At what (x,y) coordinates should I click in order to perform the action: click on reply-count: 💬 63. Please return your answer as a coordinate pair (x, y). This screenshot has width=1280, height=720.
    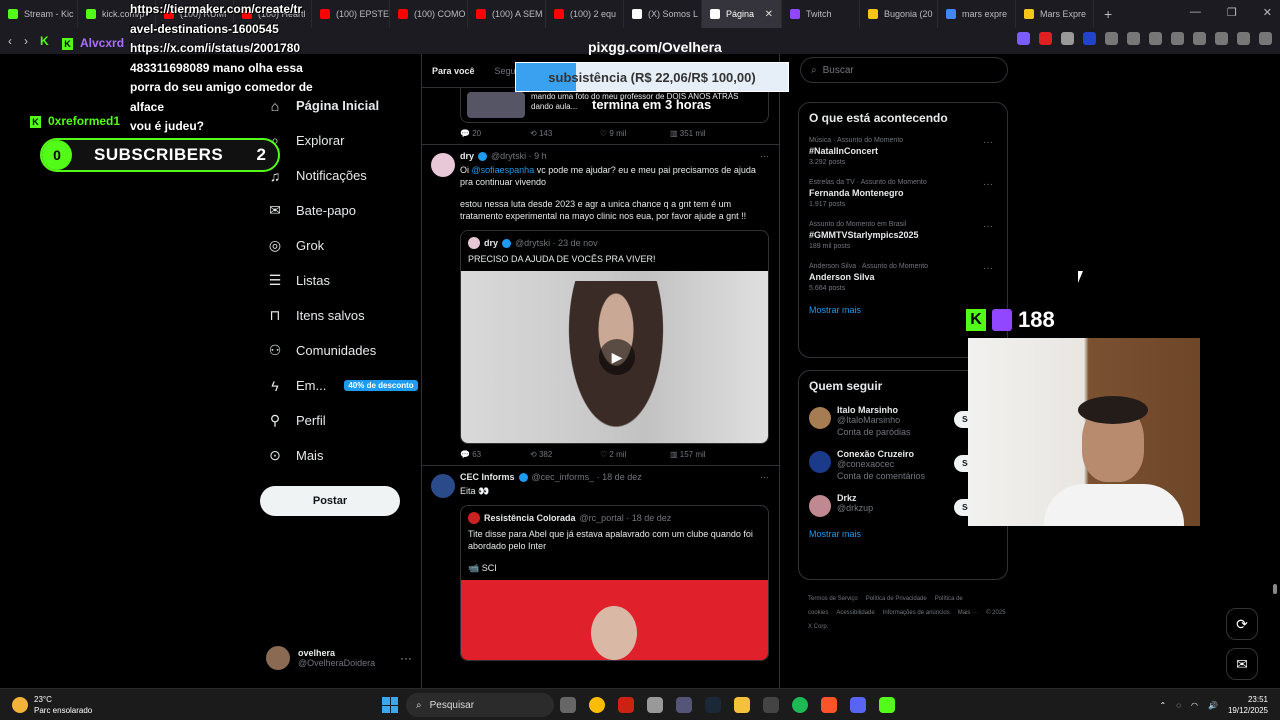
    Looking at the image, I should click on (495, 454).